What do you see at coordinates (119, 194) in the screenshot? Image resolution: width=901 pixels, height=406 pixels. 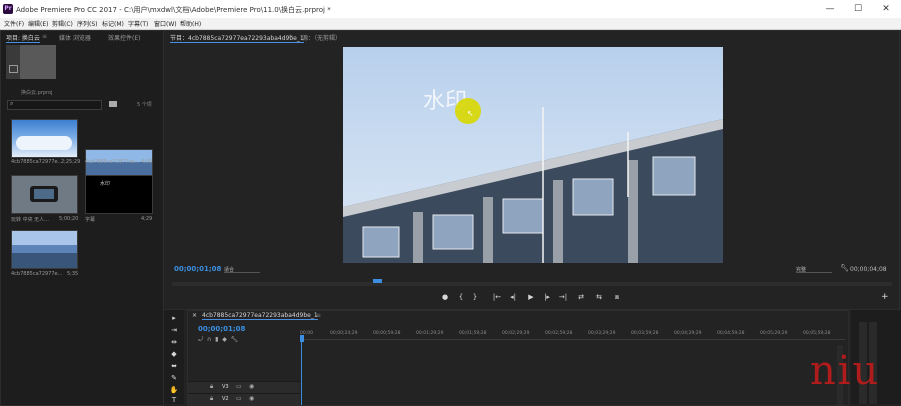 I see `clip-thumbnail-title: 水印` at bounding box center [119, 194].